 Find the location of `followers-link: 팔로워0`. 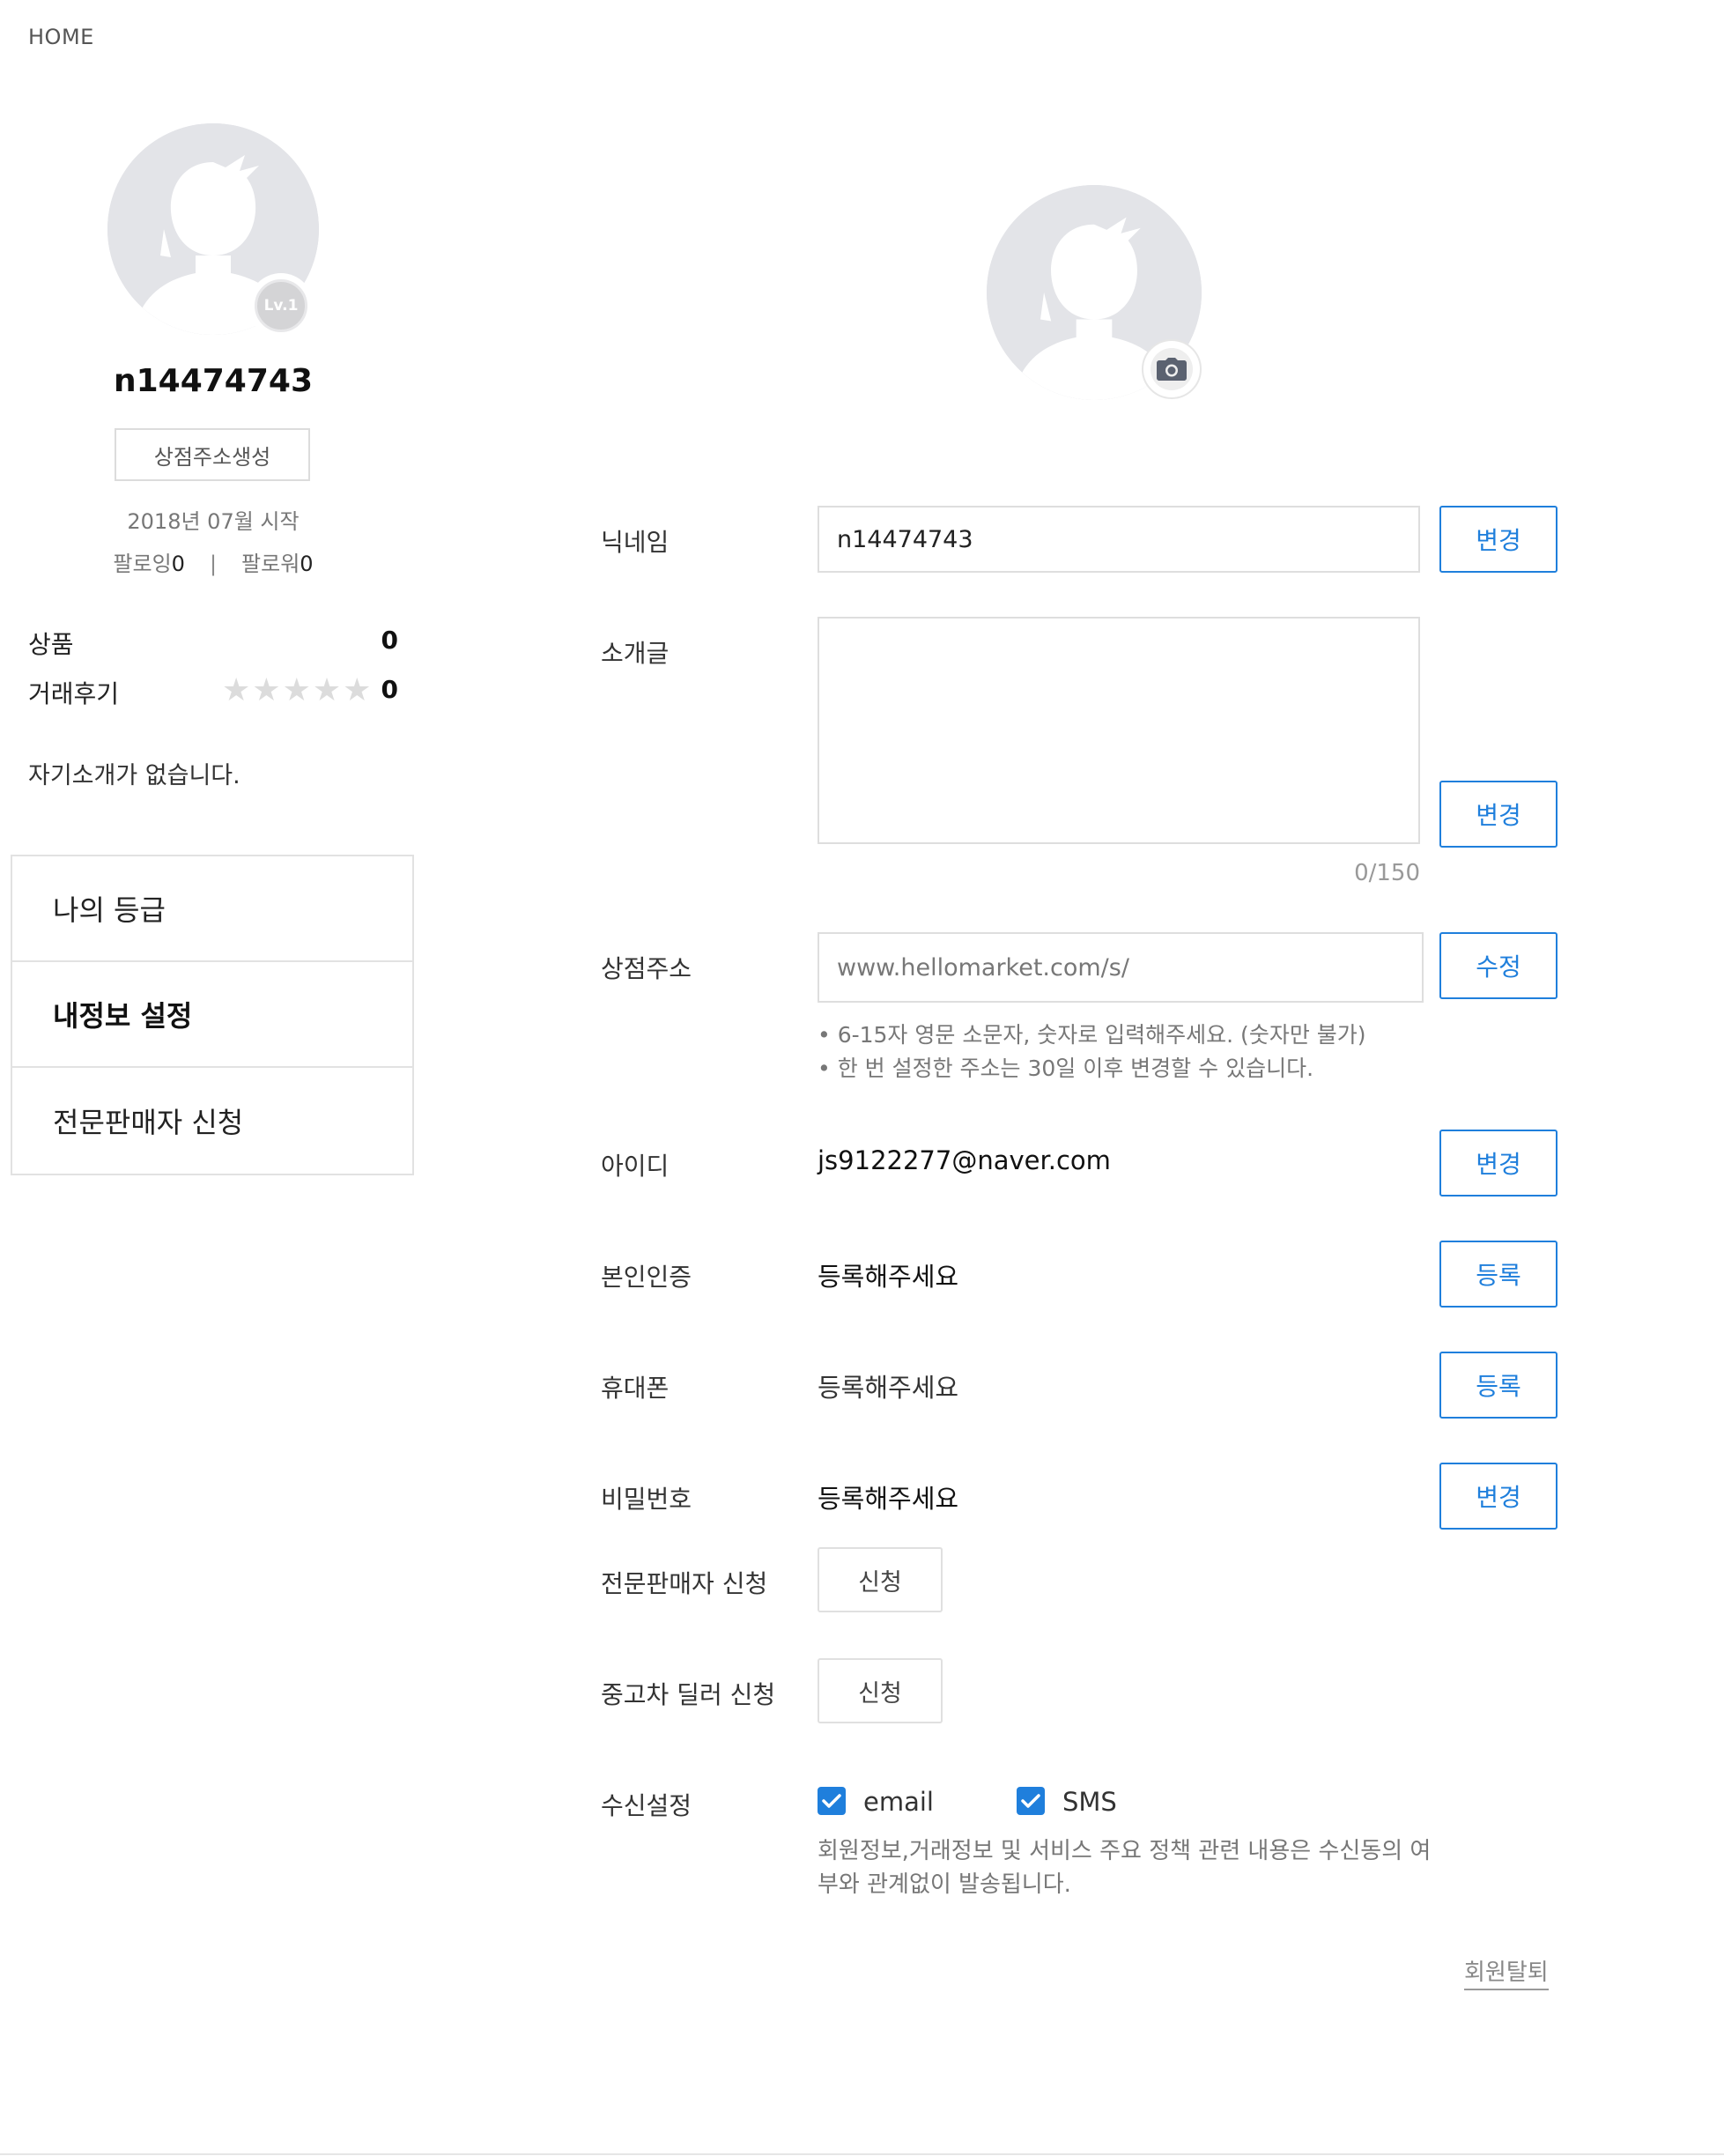

followers-link: 팔로워0 is located at coordinates (277, 564).